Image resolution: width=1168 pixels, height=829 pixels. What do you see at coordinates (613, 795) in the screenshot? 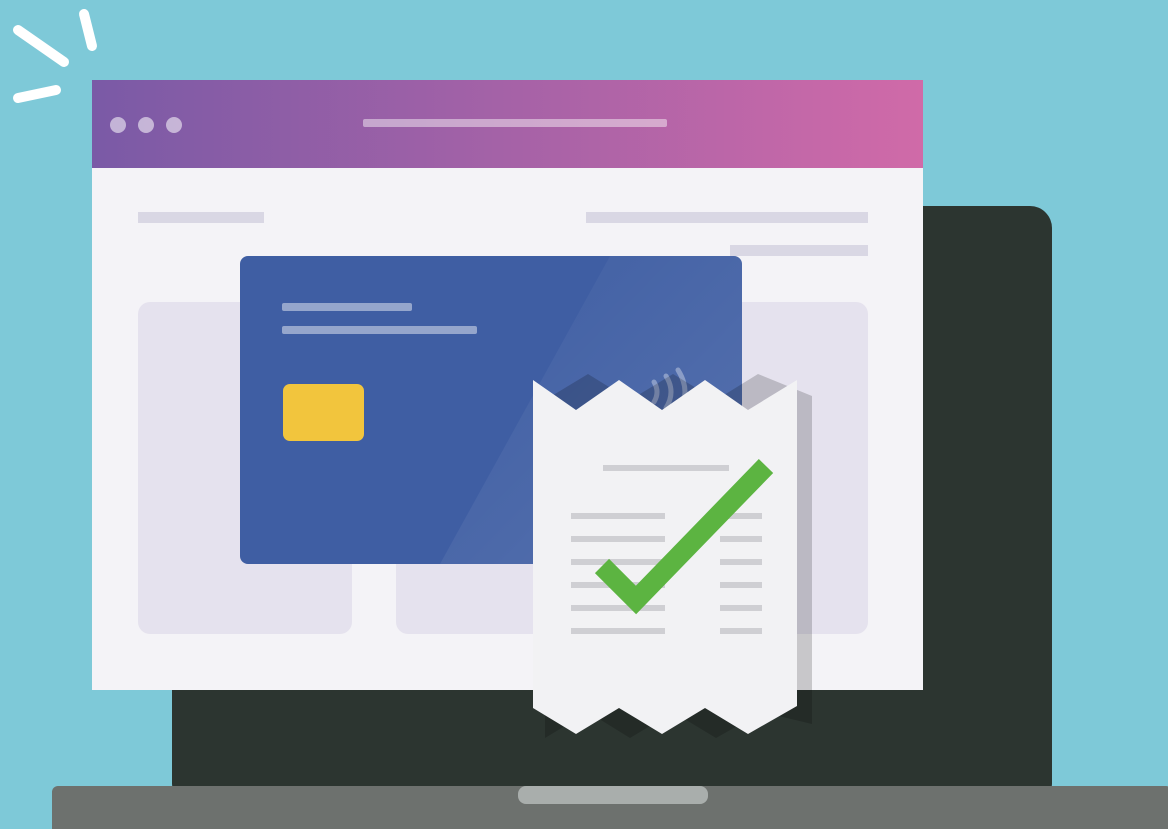
I see `laptop-notch` at bounding box center [613, 795].